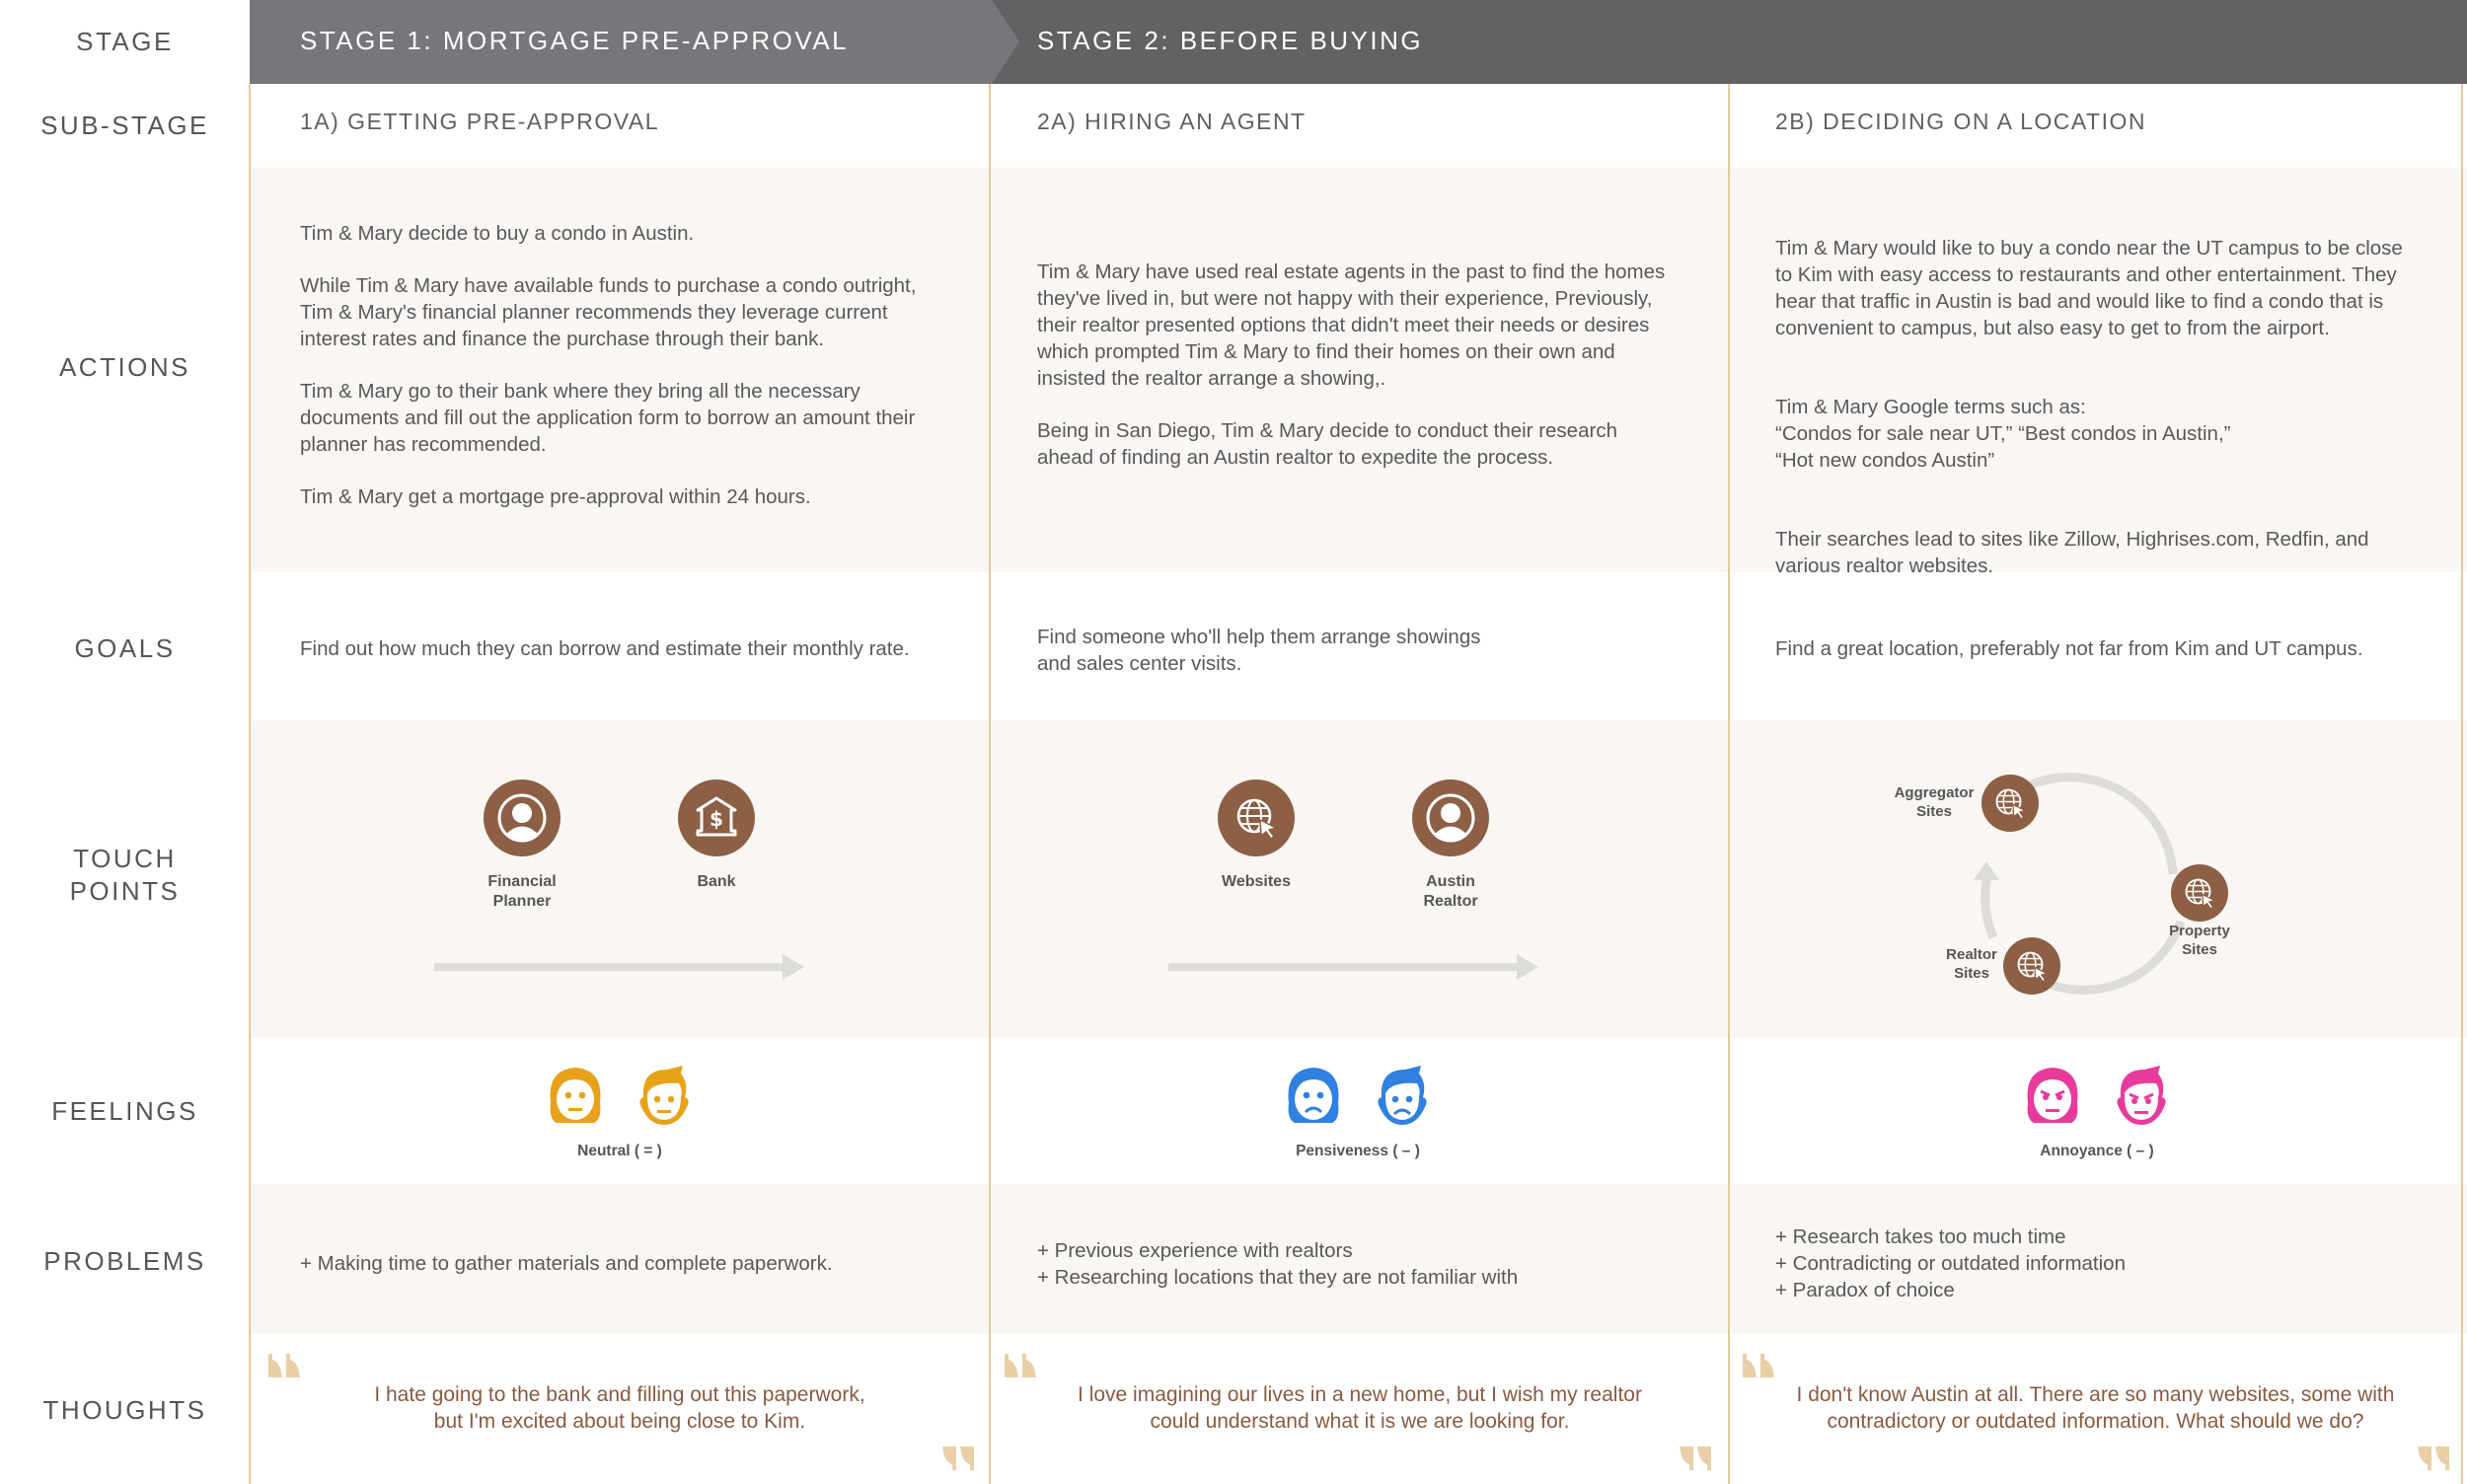 The height and width of the screenshot is (1484, 2467). I want to click on touchpoint-label: Realtor Sites, so click(1971, 964).